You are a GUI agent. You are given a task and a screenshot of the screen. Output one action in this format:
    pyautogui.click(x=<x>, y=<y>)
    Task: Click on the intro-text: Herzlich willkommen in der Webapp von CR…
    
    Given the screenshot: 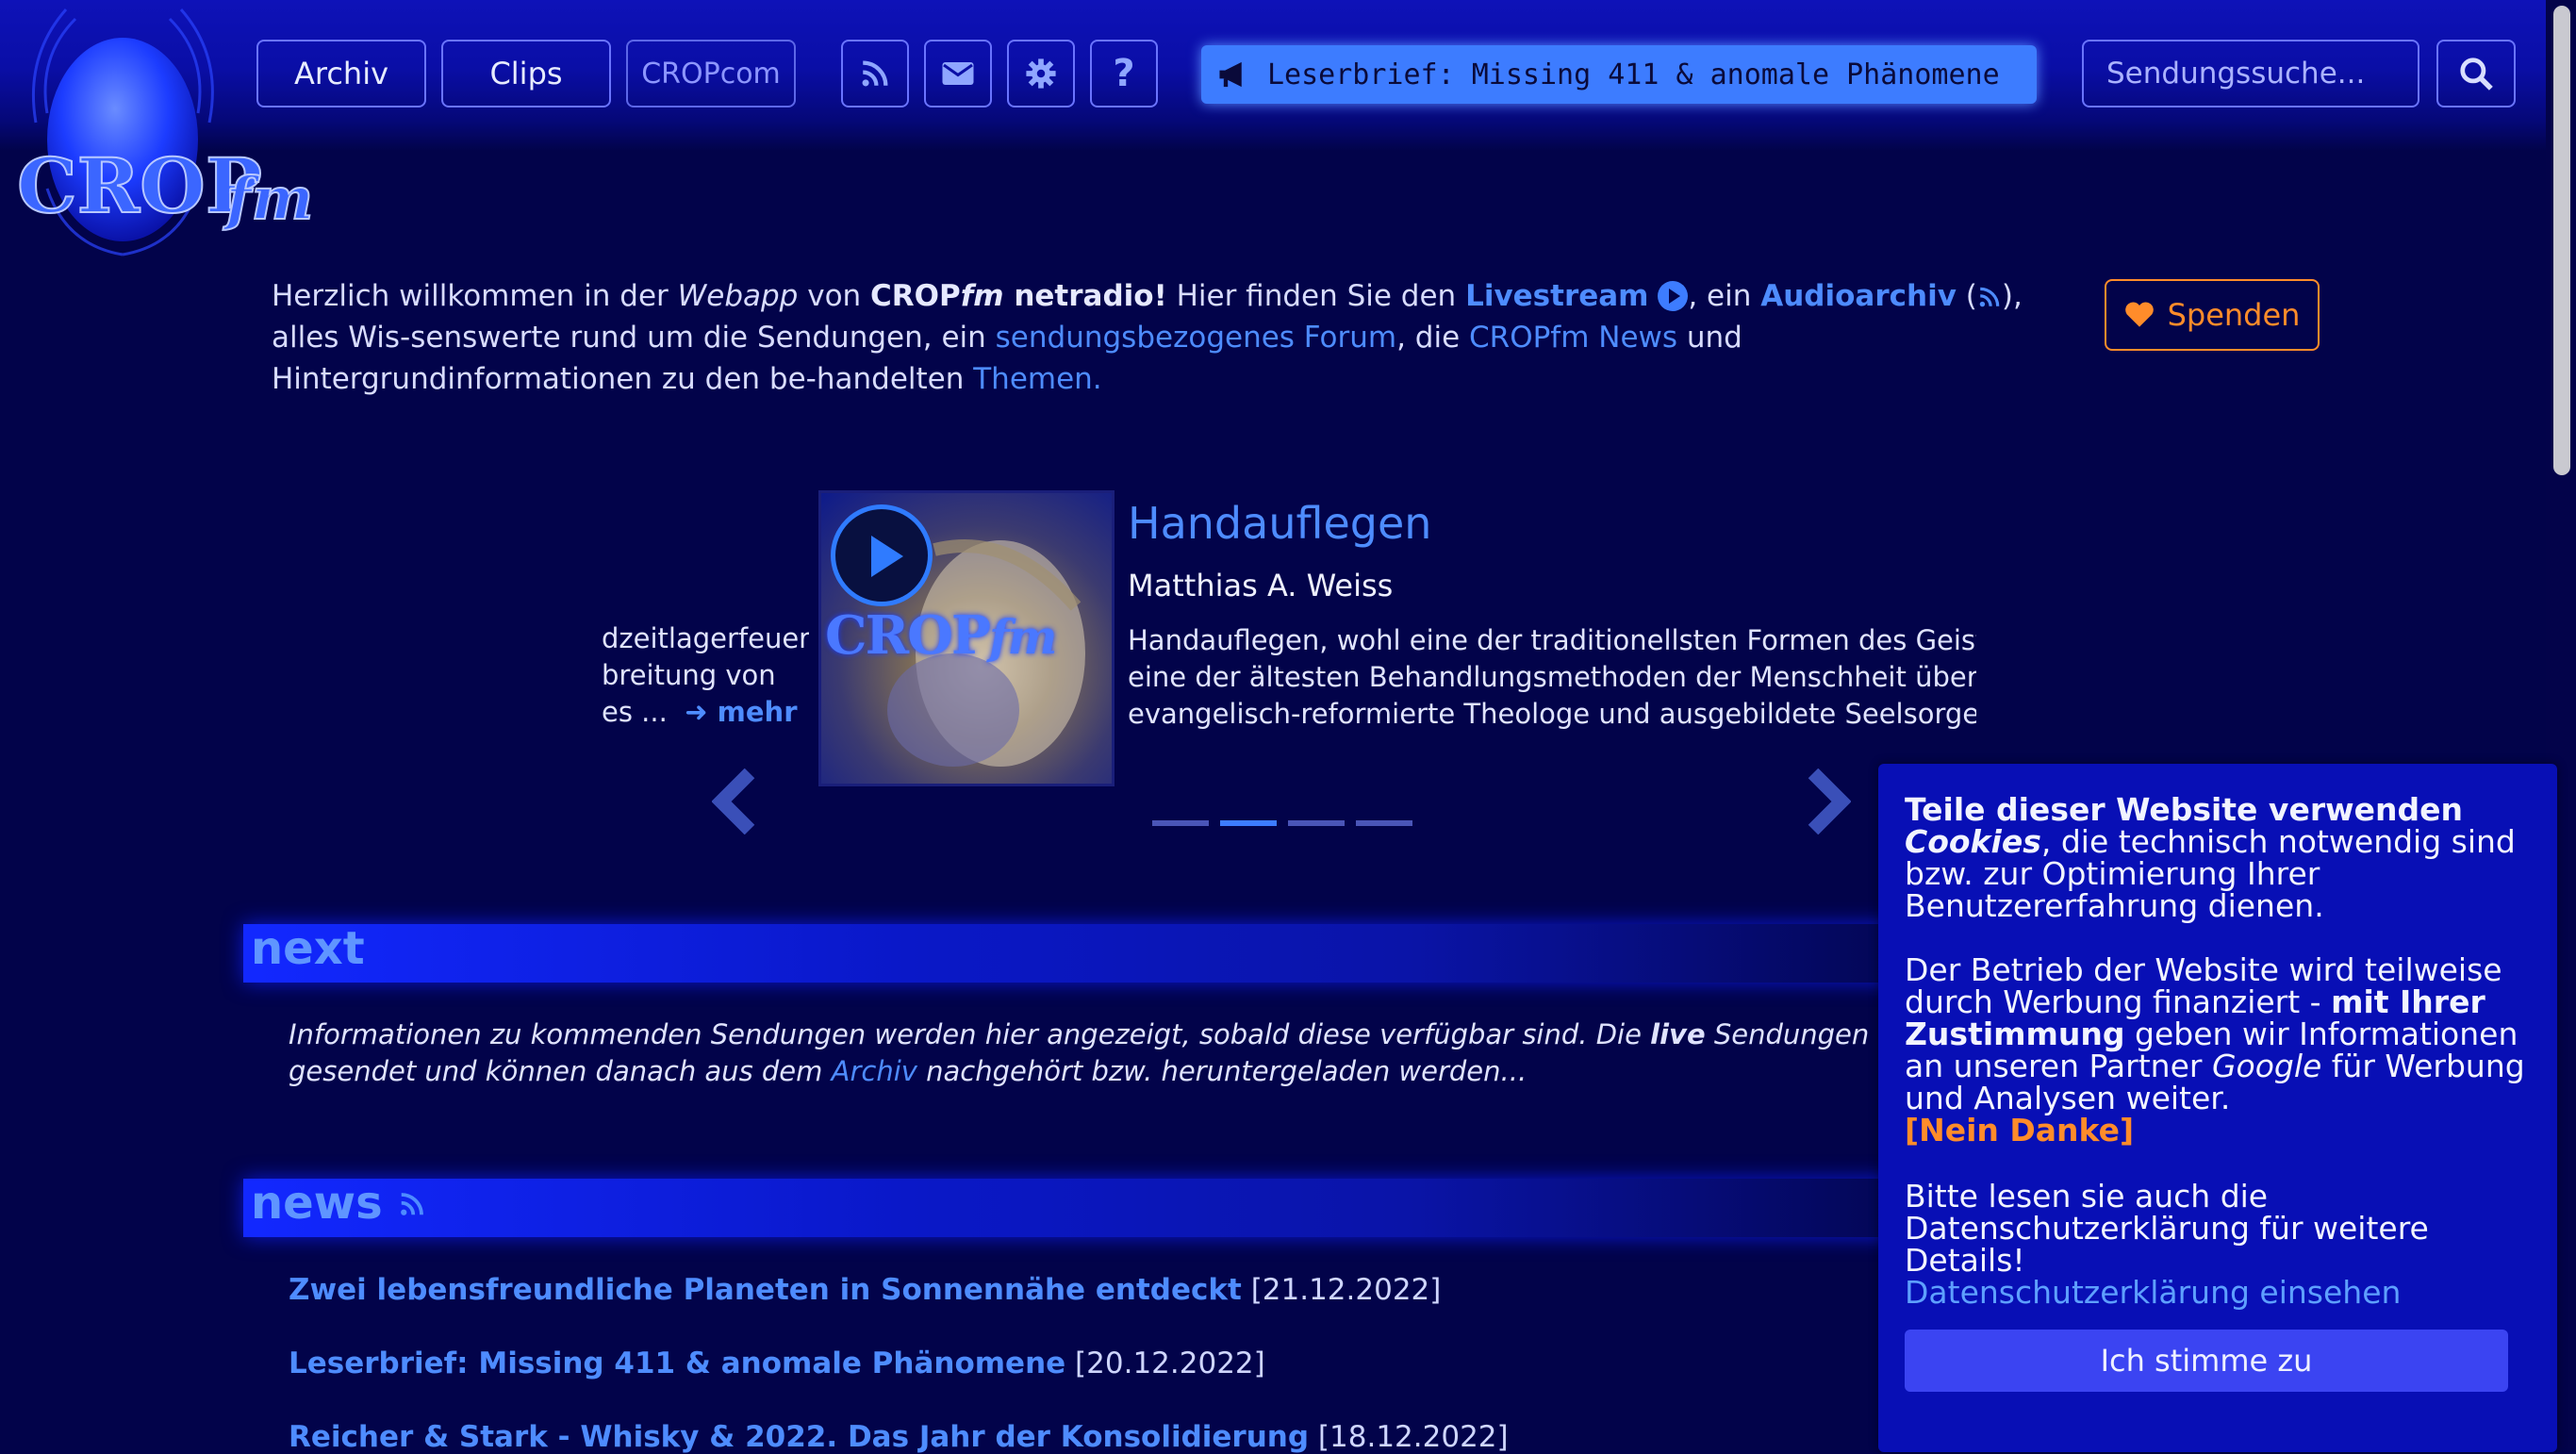 What is the action you would take?
    pyautogui.click(x=1147, y=337)
    